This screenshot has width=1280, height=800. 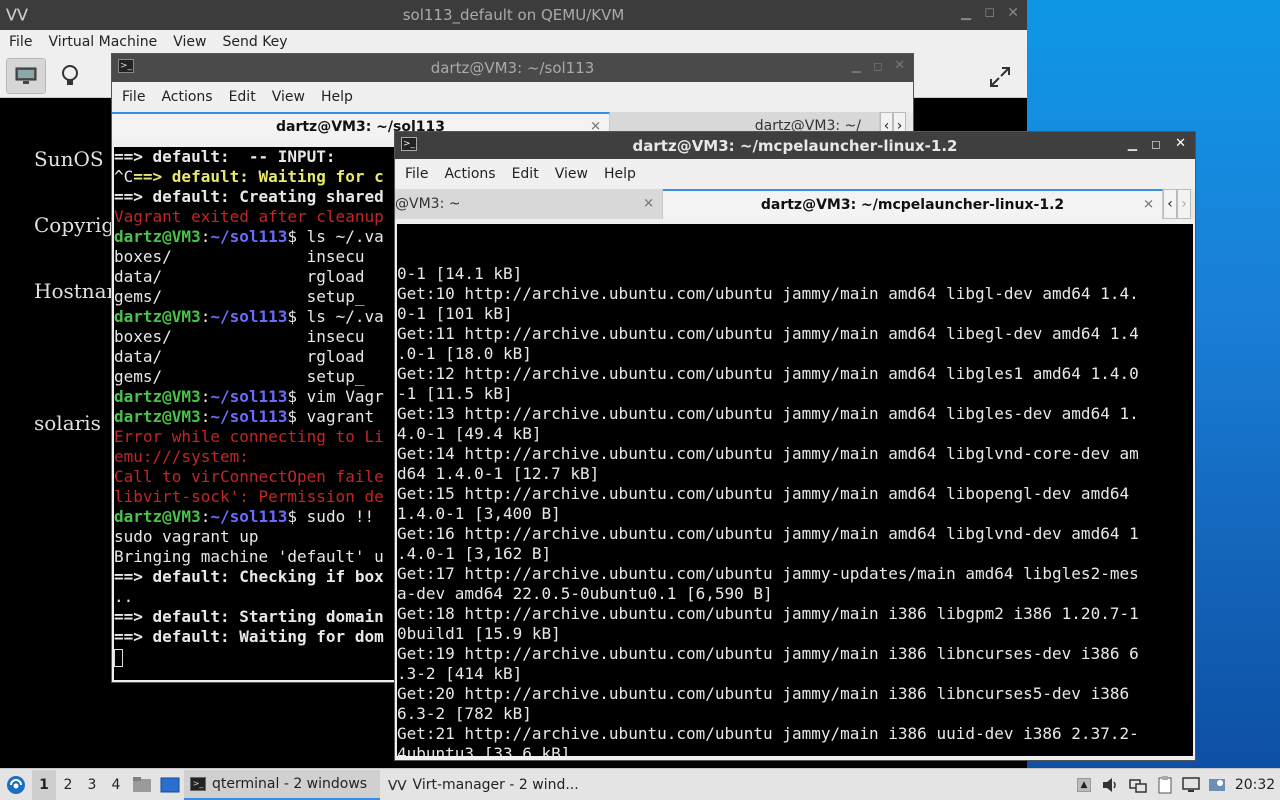 What do you see at coordinates (258, 176) in the screenshot?
I see `terminal-text-segment: ==> default: Waiting for c` at bounding box center [258, 176].